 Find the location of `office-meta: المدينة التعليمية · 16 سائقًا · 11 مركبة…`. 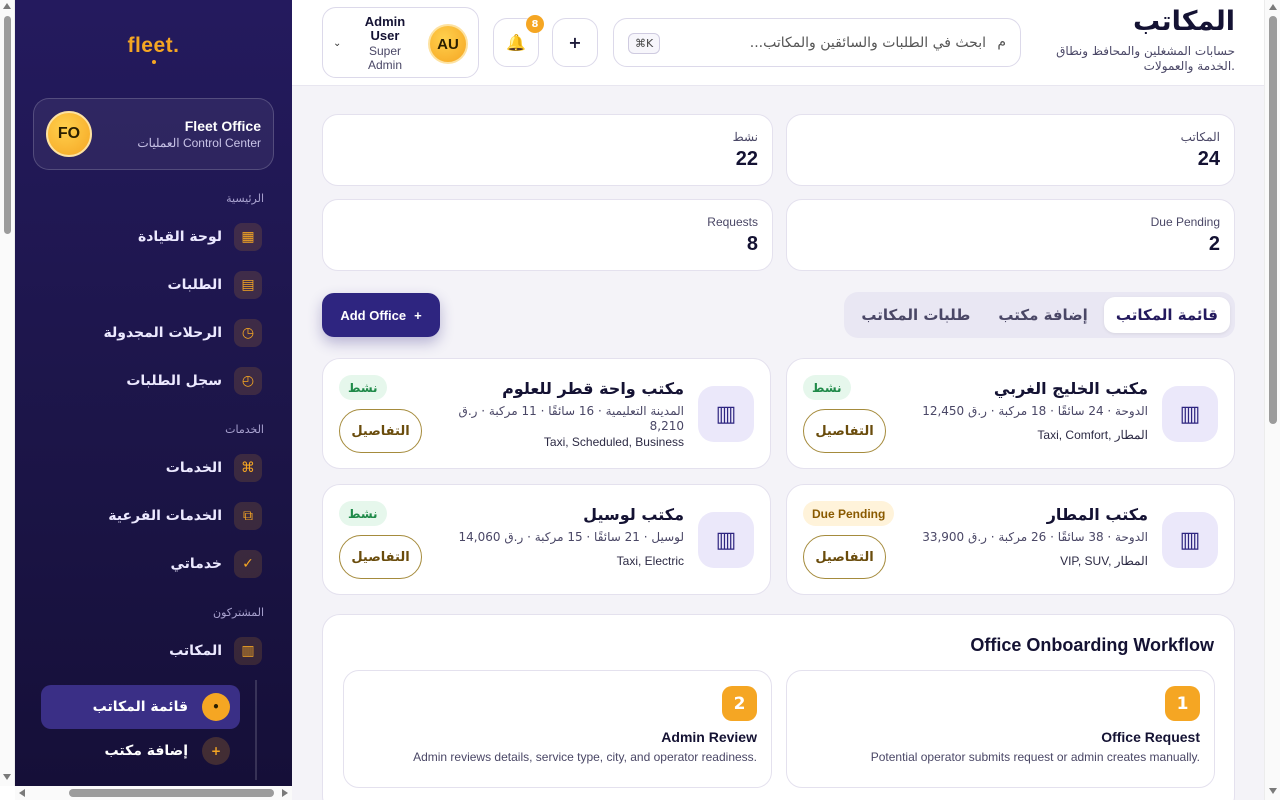

office-meta: المدينة التعليمية · 16 سائقًا · 11 مركبة… is located at coordinates (571, 418).